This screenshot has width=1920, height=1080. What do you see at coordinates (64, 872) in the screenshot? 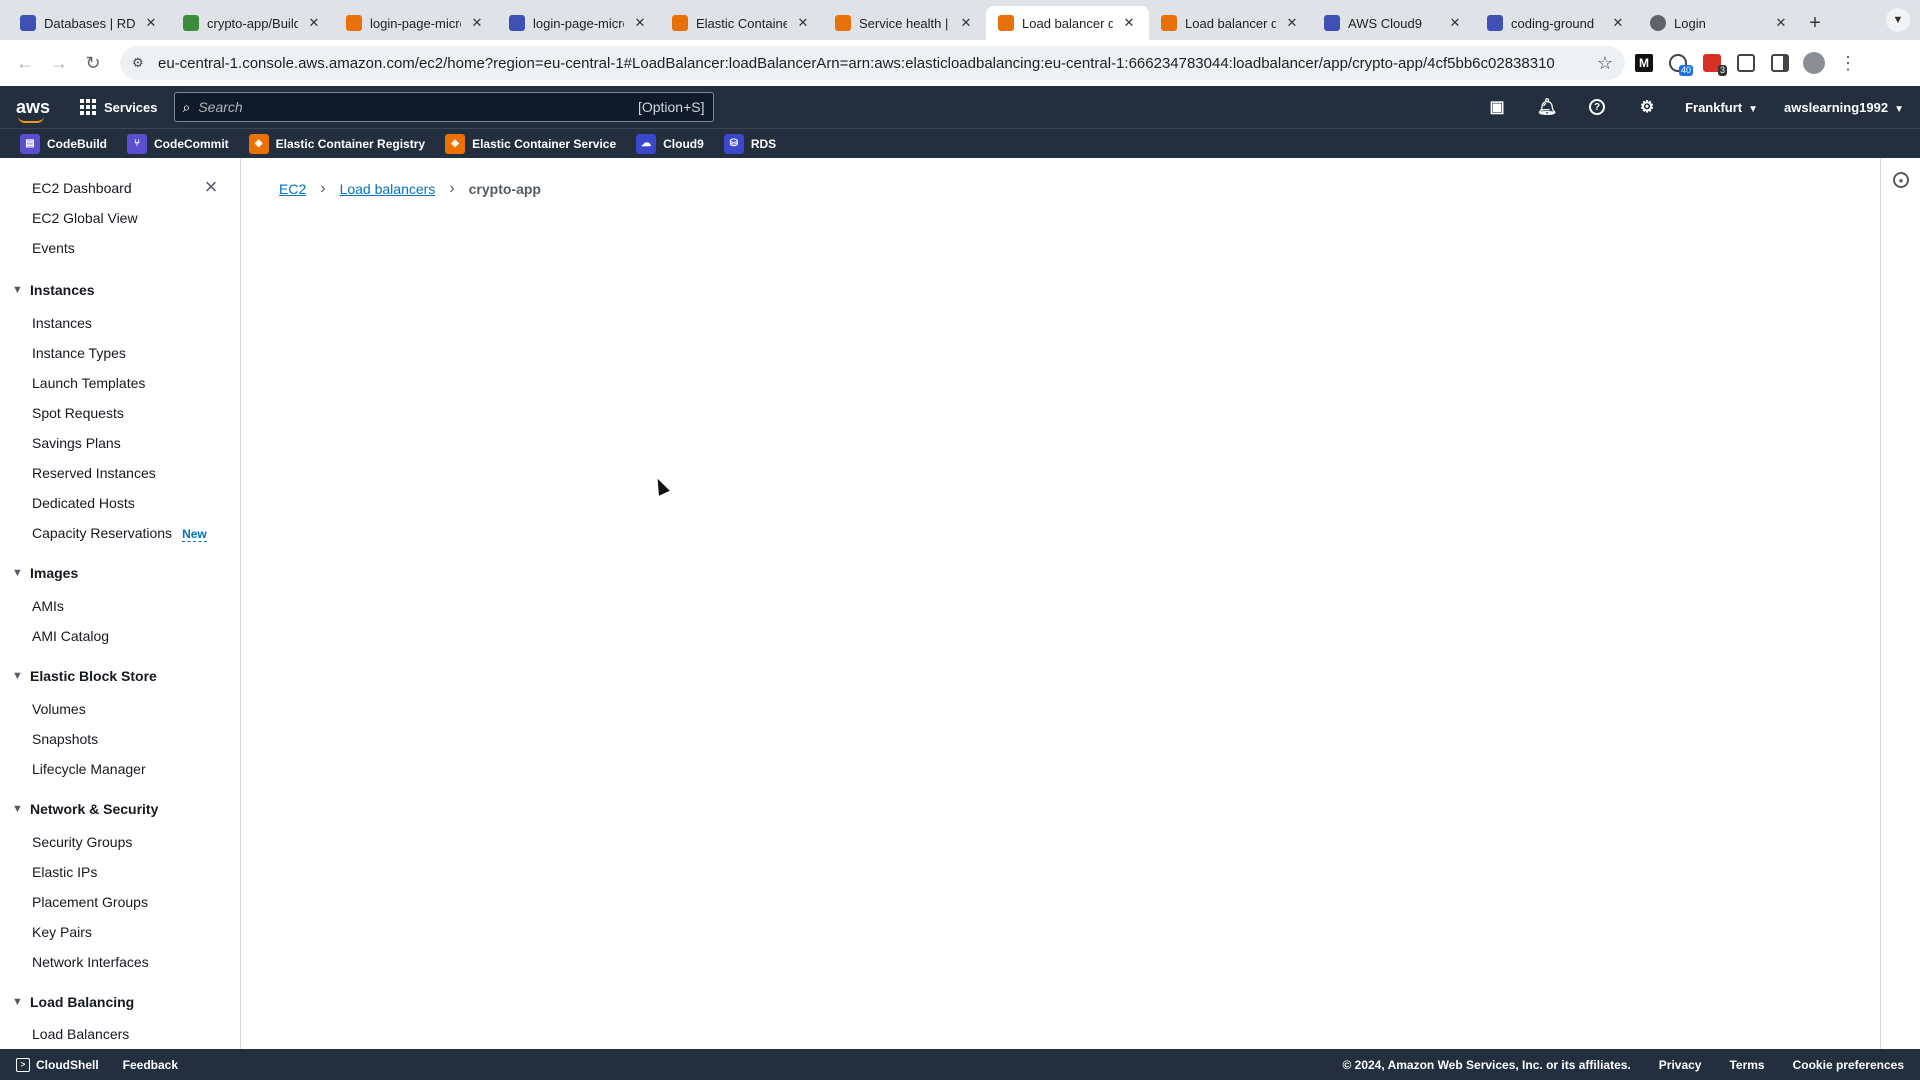
I see `sidebar-item-elastic-ips: Elastic IPs` at bounding box center [64, 872].